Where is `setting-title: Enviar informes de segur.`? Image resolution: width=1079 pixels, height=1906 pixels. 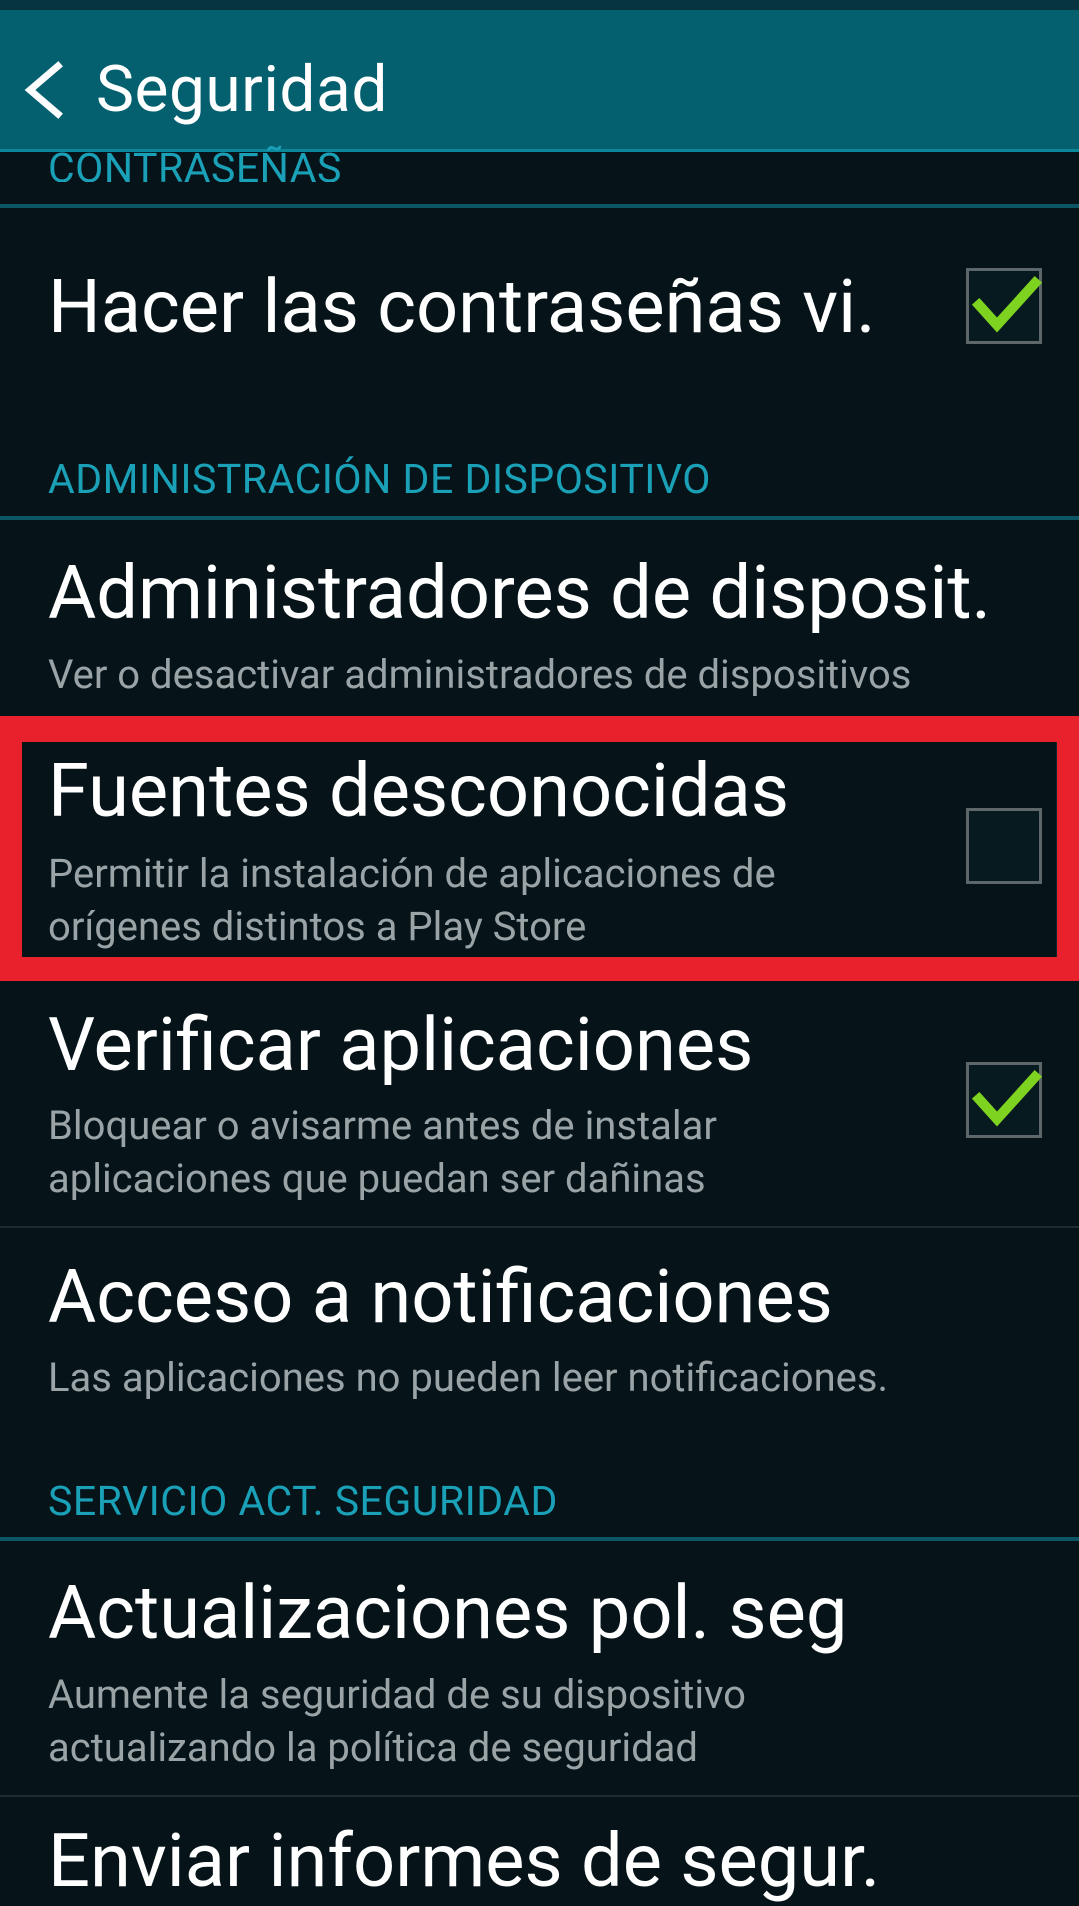 setting-title: Enviar informes de segur. is located at coordinates (464, 1861).